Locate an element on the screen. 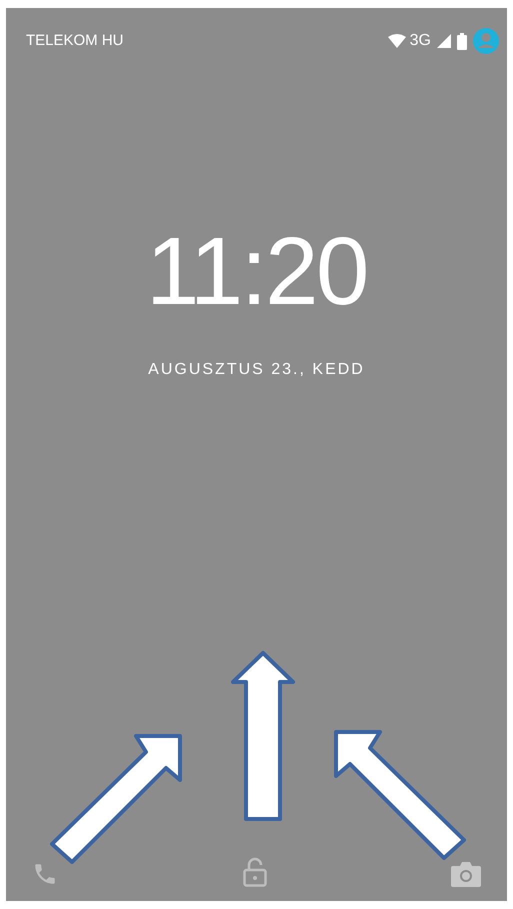  up-arrow-icon is located at coordinates (263, 736).